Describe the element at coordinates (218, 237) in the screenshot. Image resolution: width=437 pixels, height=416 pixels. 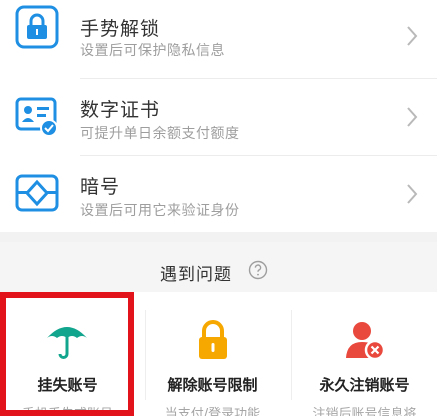
I see `section-spacer` at that location.